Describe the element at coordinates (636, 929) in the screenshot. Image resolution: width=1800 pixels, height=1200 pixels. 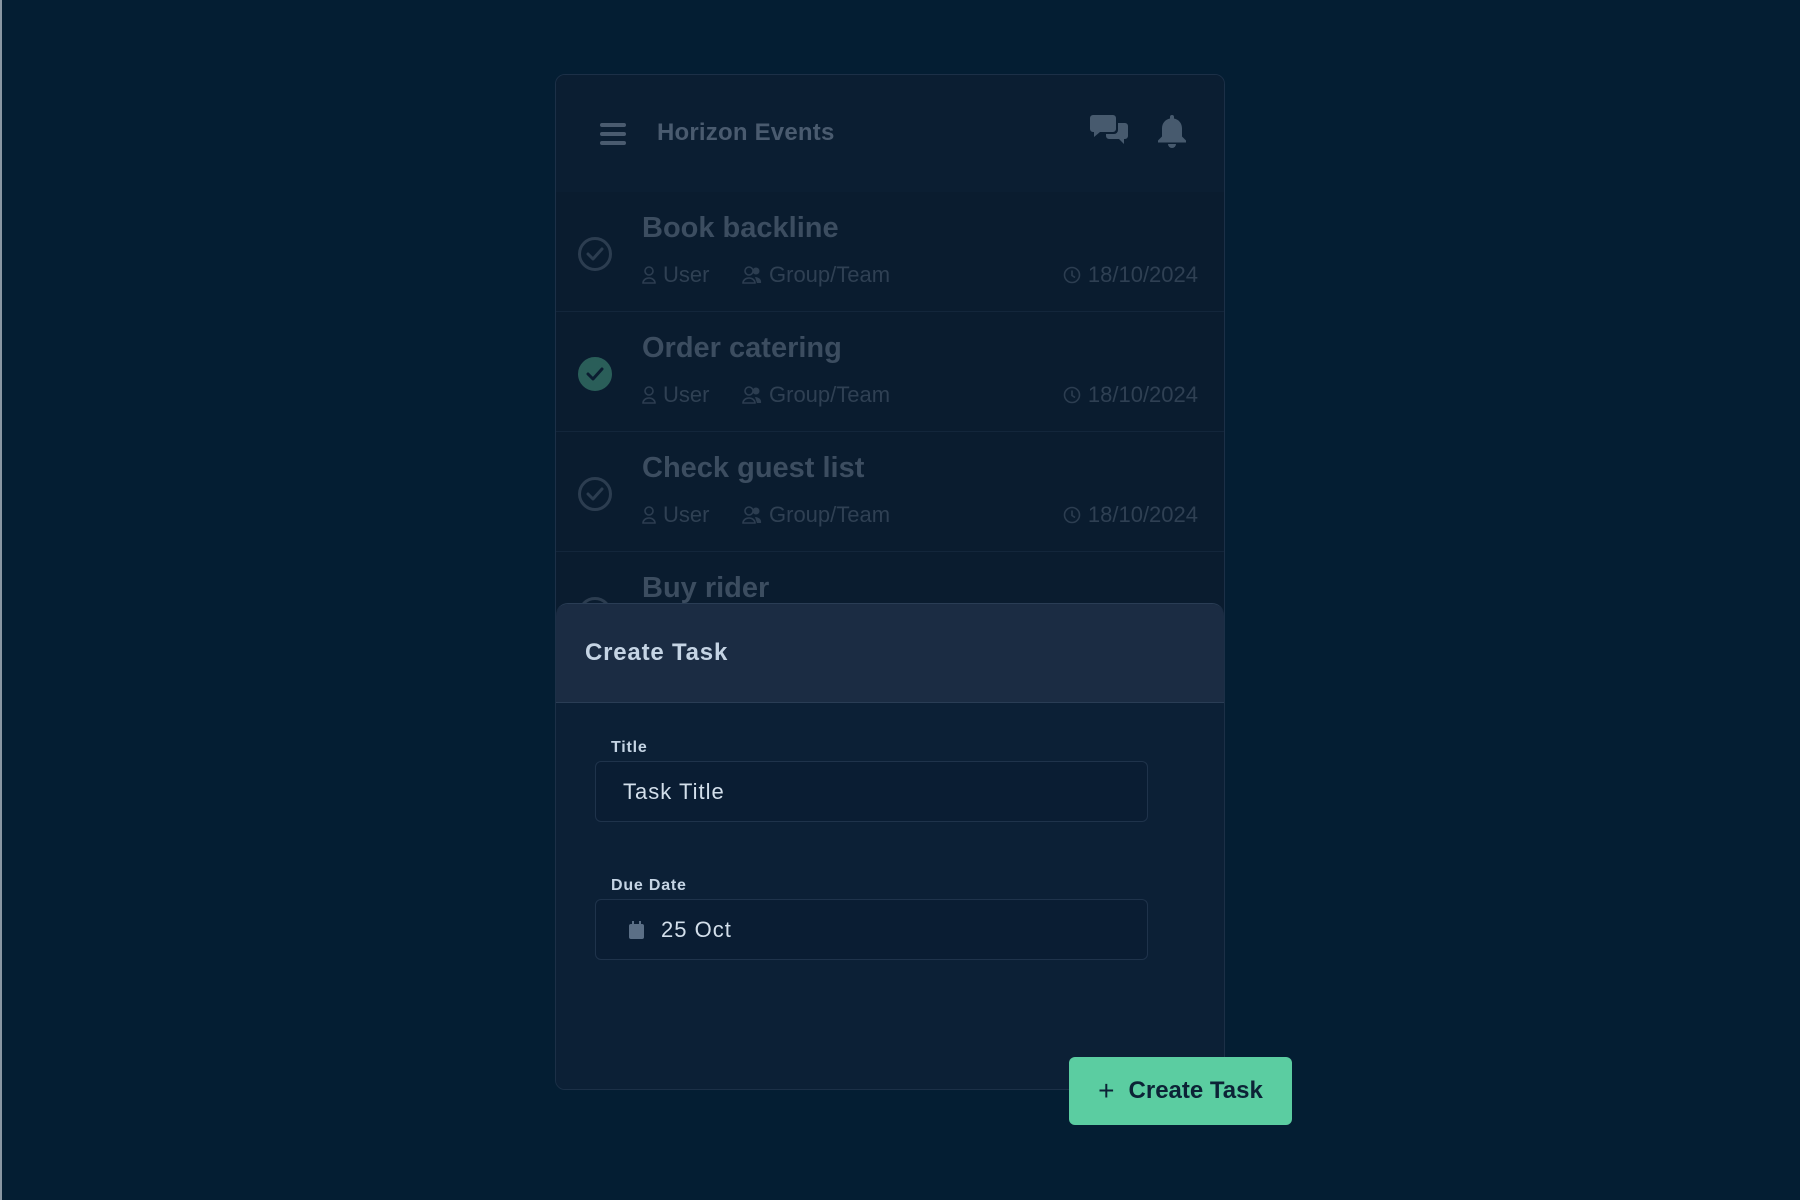
I see `calendar-icon` at that location.